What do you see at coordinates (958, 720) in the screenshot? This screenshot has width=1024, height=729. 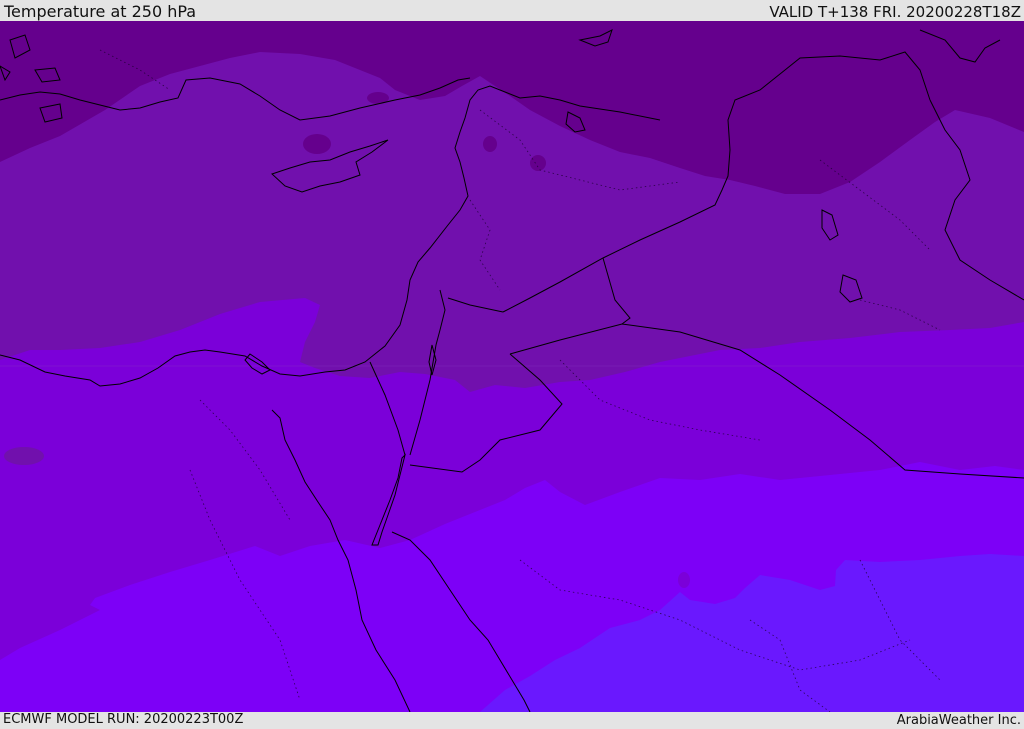 I see `credit: ArabiaWeather Inc.` at bounding box center [958, 720].